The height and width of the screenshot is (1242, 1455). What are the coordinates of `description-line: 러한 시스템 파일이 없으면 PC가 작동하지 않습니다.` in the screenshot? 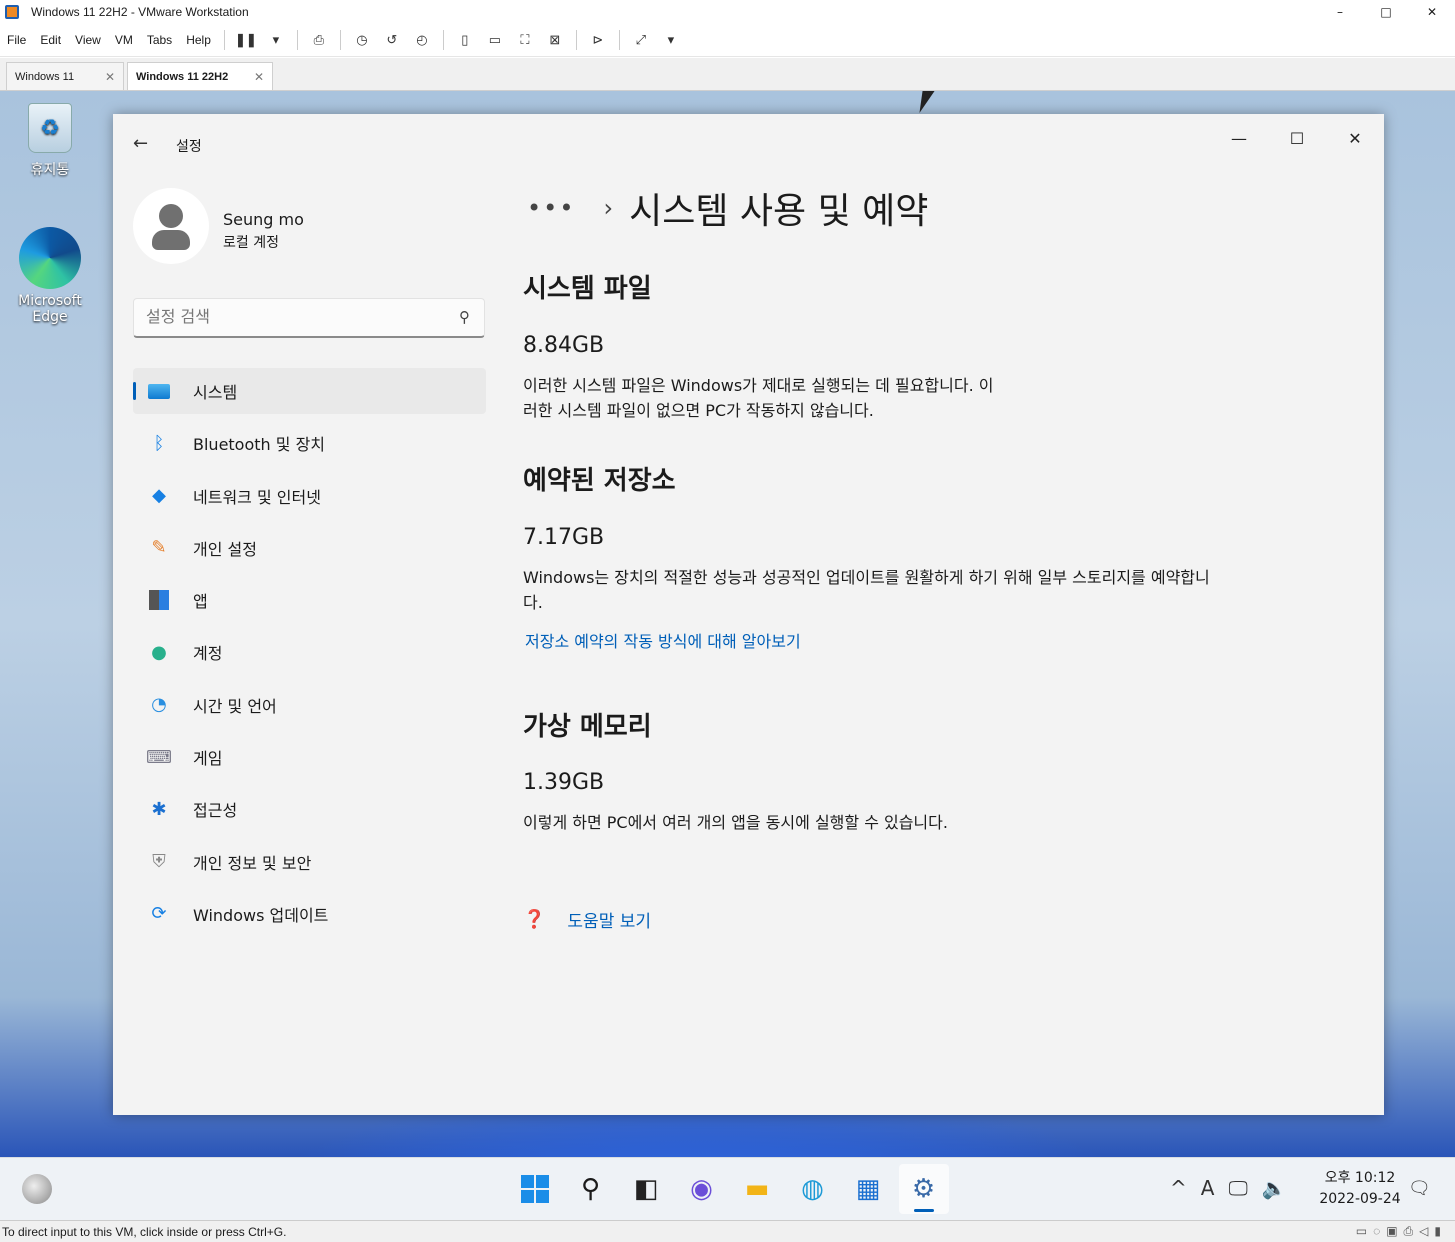 It's located at (698, 410).